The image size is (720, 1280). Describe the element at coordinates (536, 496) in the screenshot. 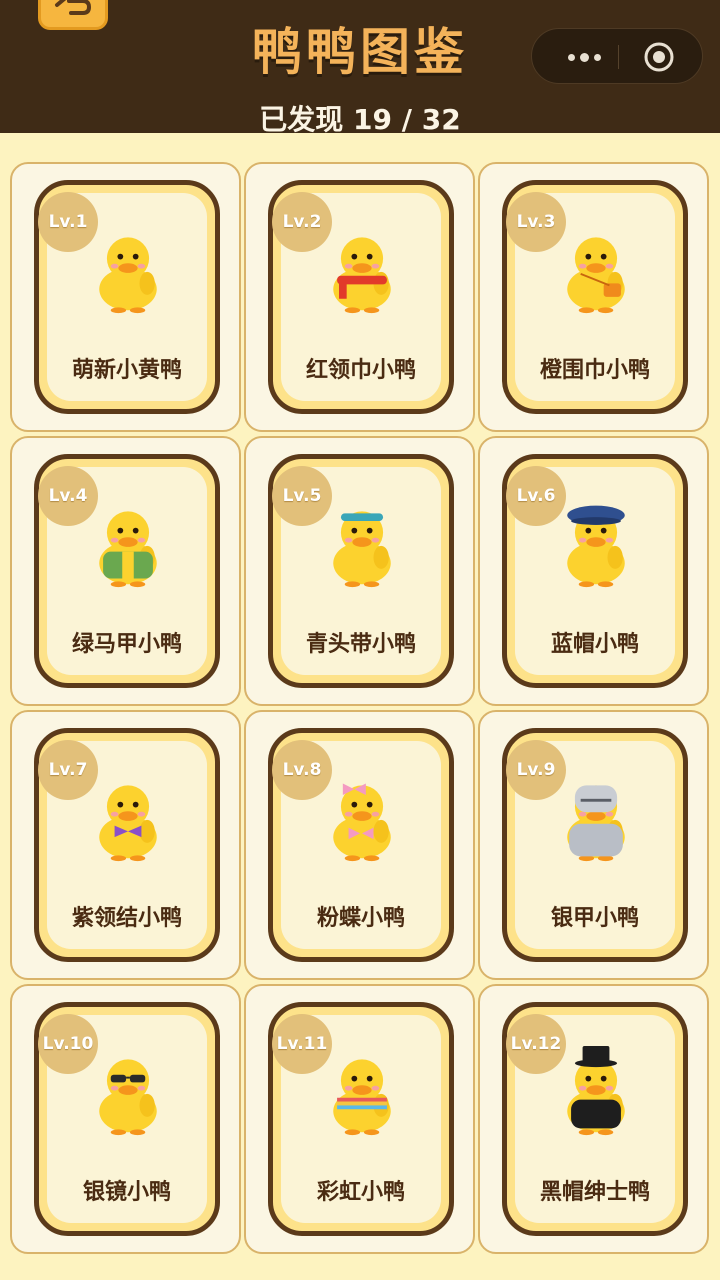

I see `level-badge: Lv.6` at that location.